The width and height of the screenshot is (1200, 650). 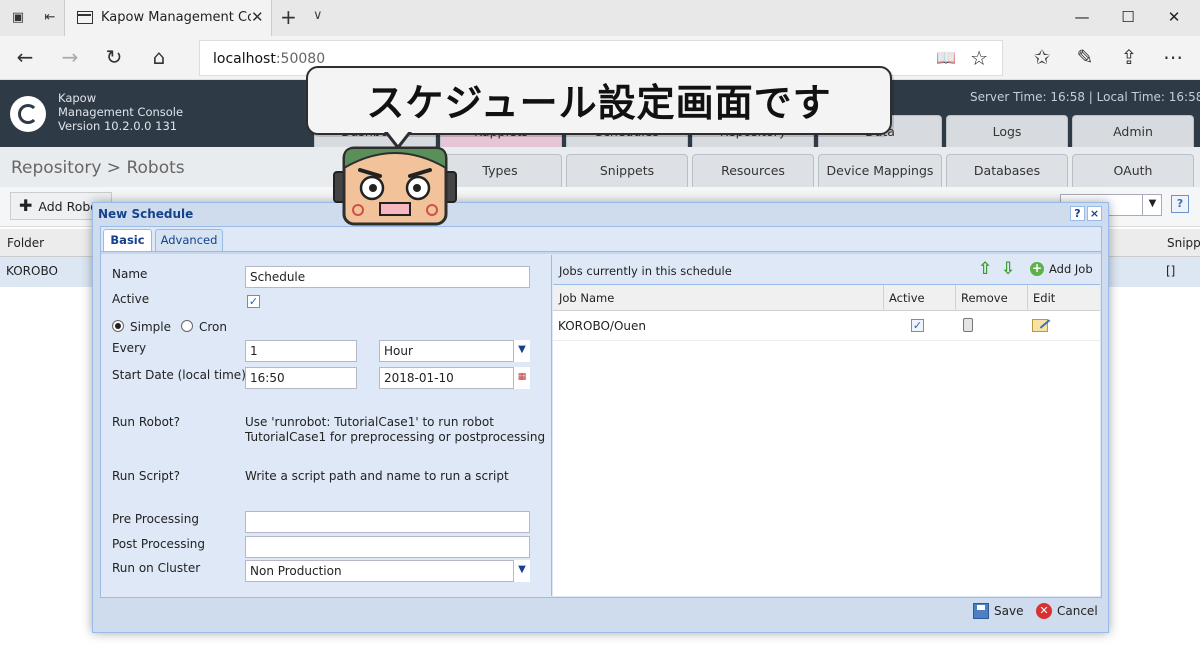 What do you see at coordinates (946, 57) in the screenshot?
I see `reading-view-icon: 📖` at bounding box center [946, 57].